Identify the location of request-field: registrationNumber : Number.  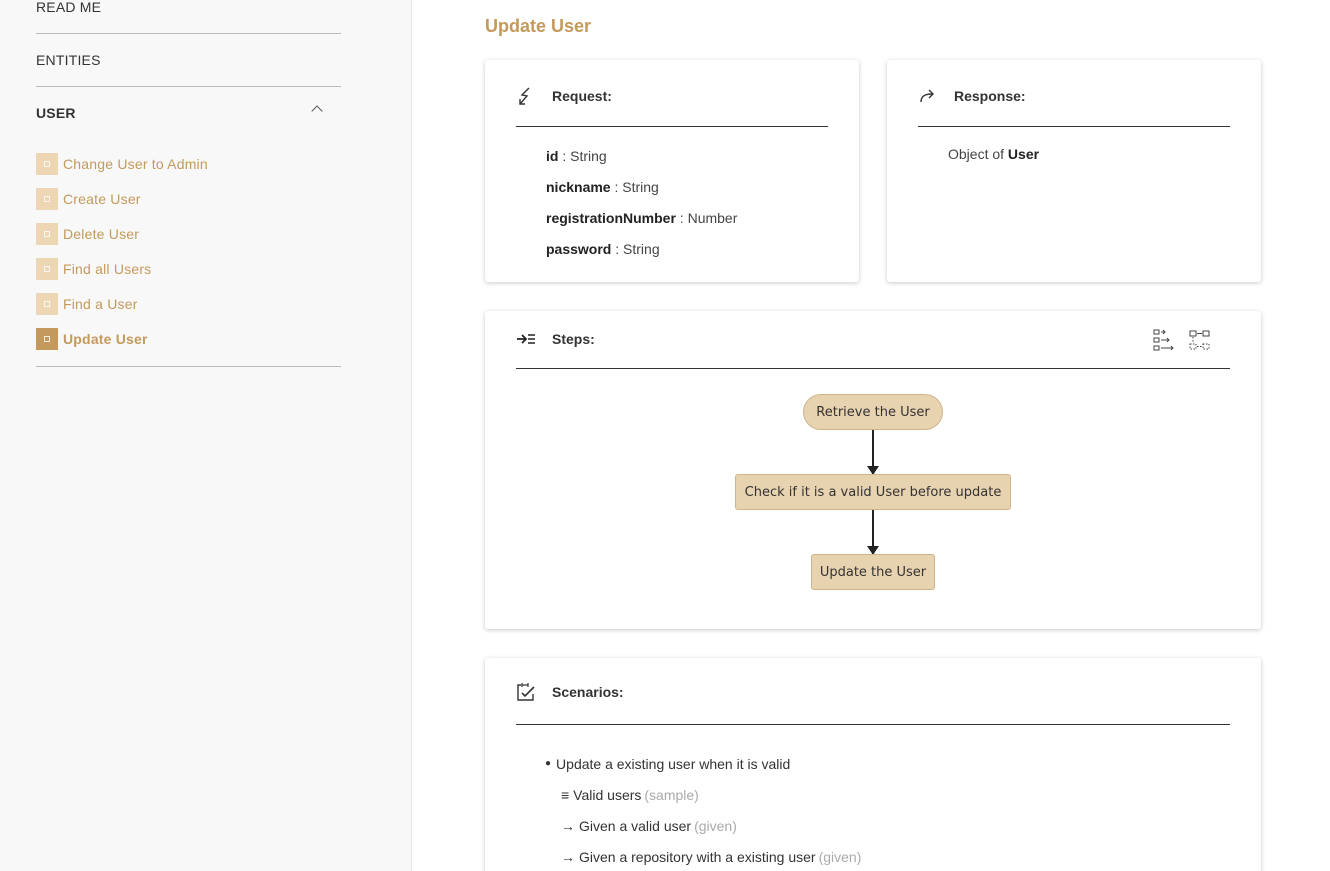
(641, 223).